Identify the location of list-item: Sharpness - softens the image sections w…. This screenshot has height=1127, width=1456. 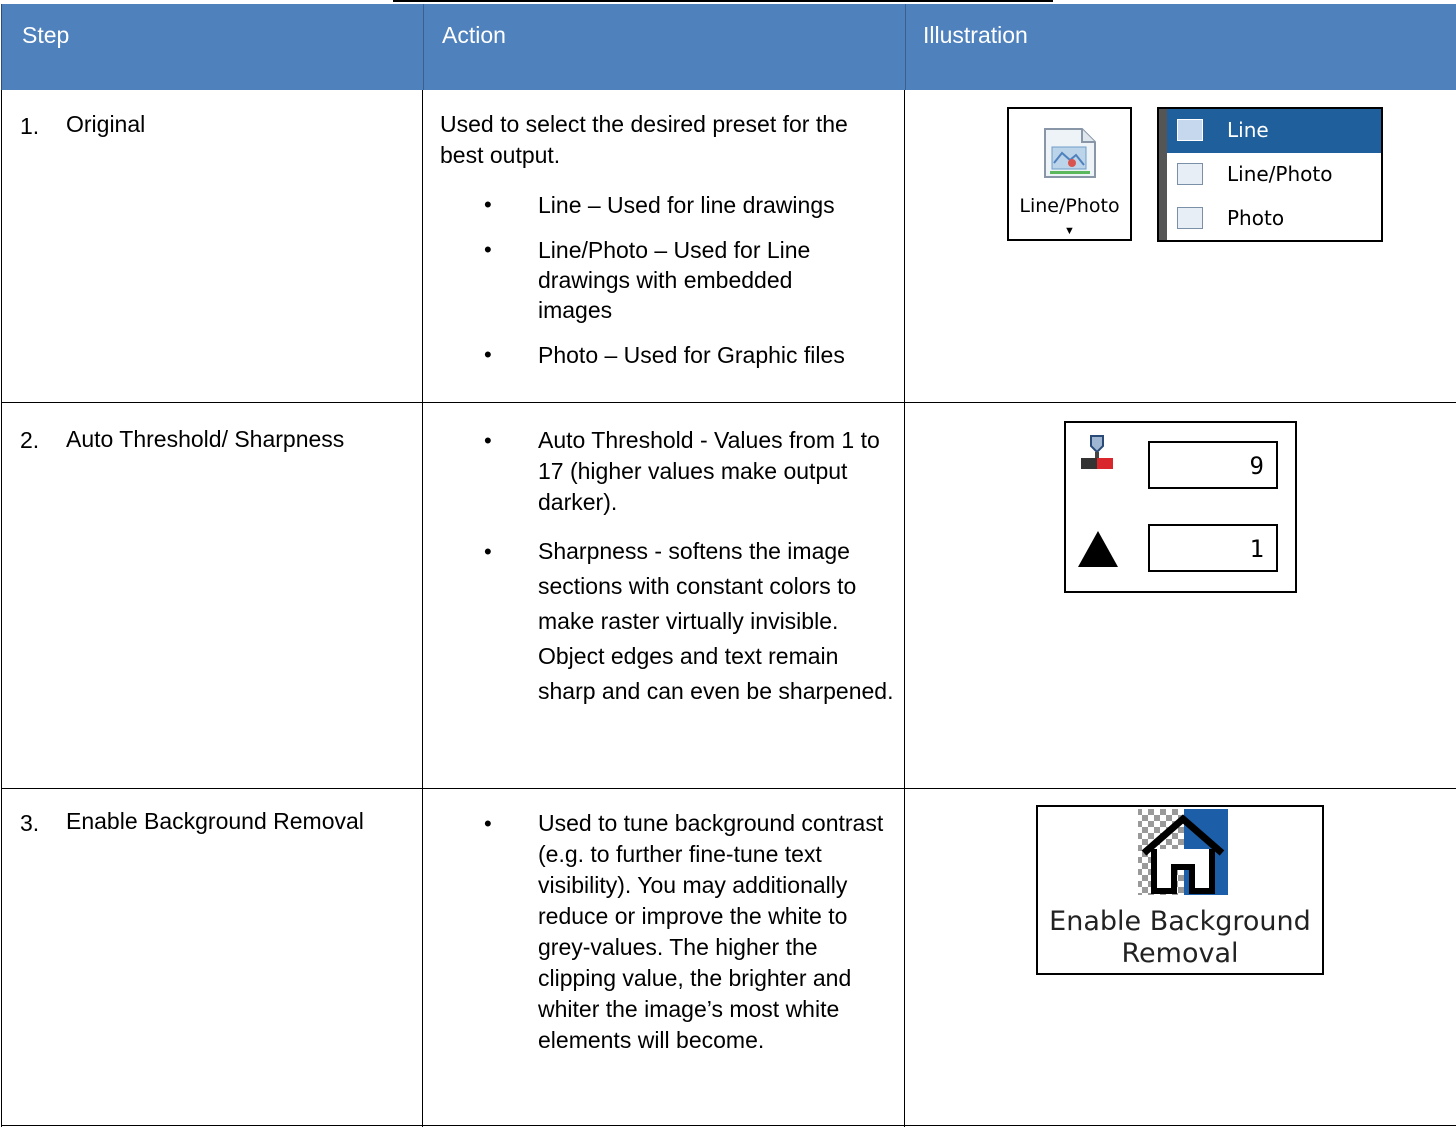
(666, 621).